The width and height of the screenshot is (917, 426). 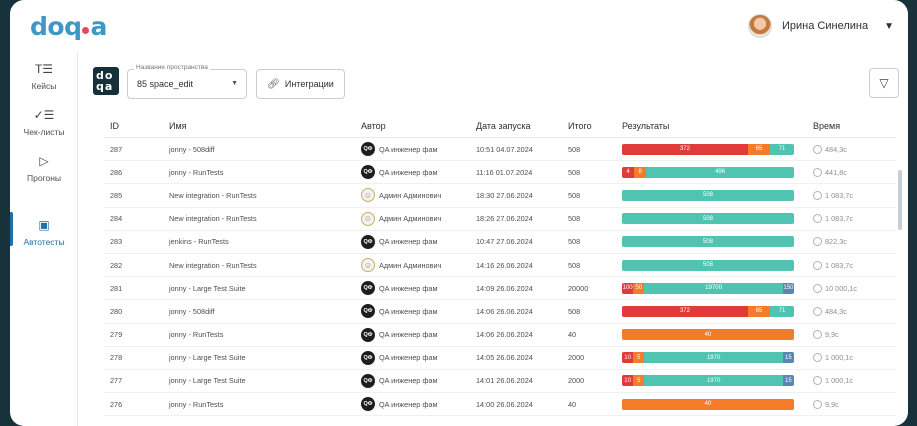 I want to click on cell-results: 40, so click(x=717, y=404).